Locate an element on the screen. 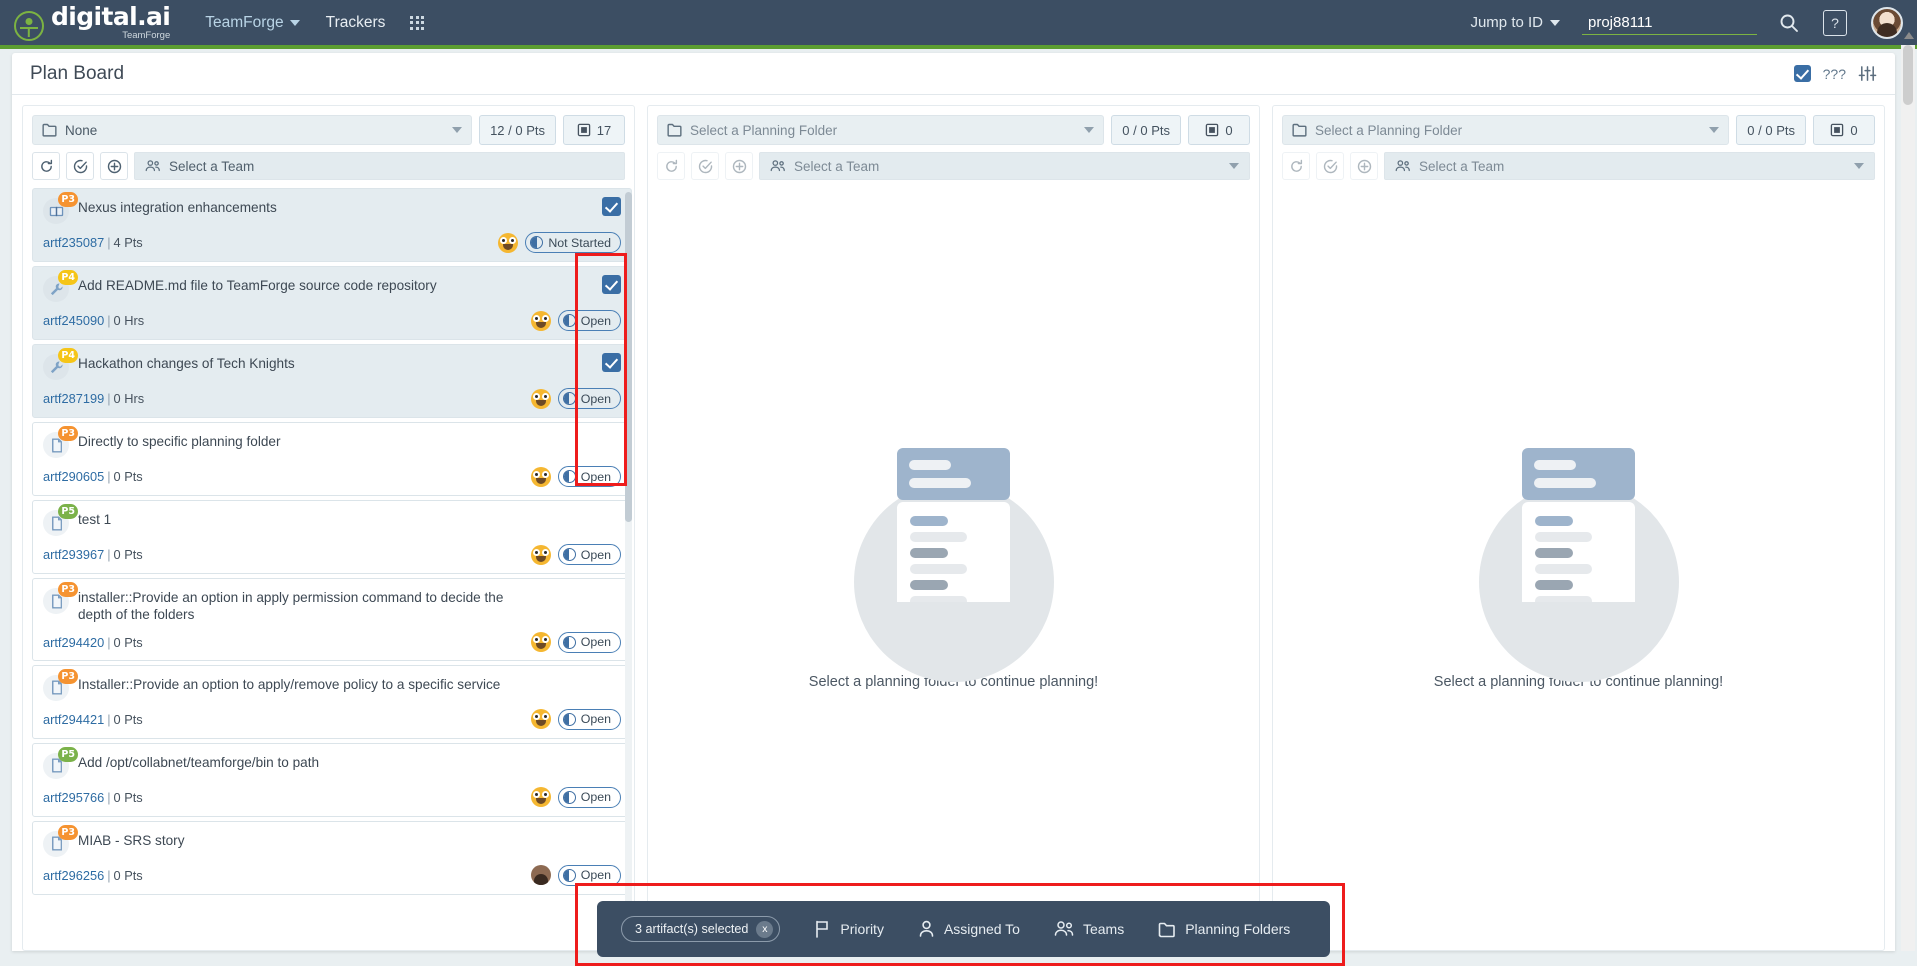 Image resolution: width=1917 pixels, height=966 pixels. jump-to-id-menu: Jump to ID is located at coordinates (1515, 22).